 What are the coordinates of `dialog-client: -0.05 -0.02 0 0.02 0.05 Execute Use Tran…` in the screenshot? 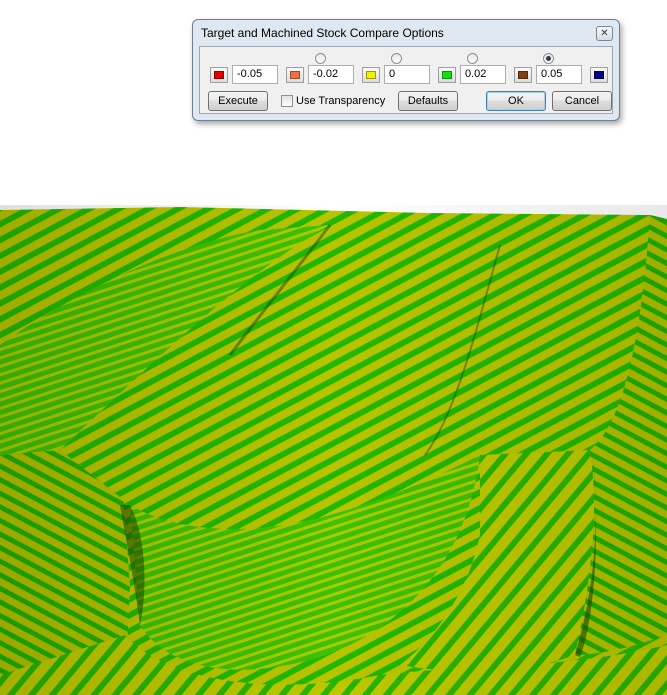 It's located at (406, 80).